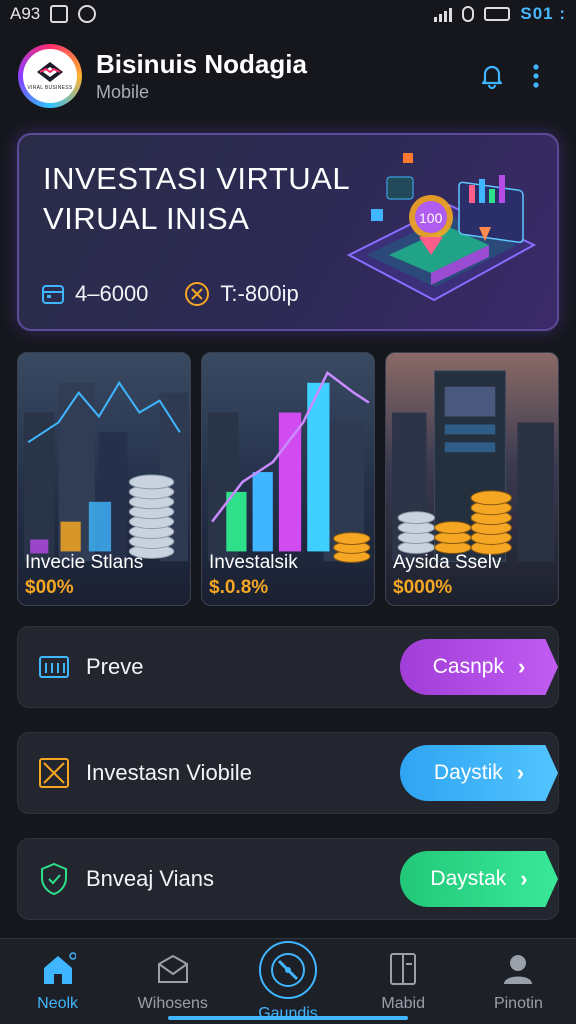  I want to click on nav-label: Pinotin, so click(518, 1003).